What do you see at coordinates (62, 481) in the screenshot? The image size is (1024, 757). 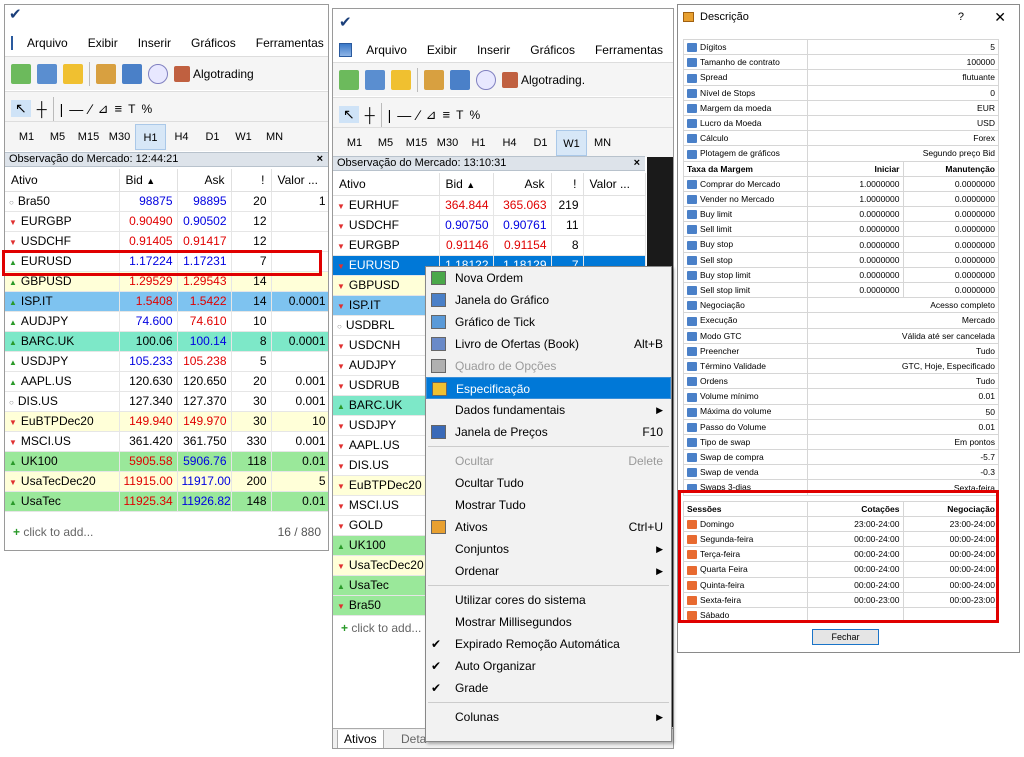 I see `symbol-cell: UsaTecDec20` at bounding box center [62, 481].